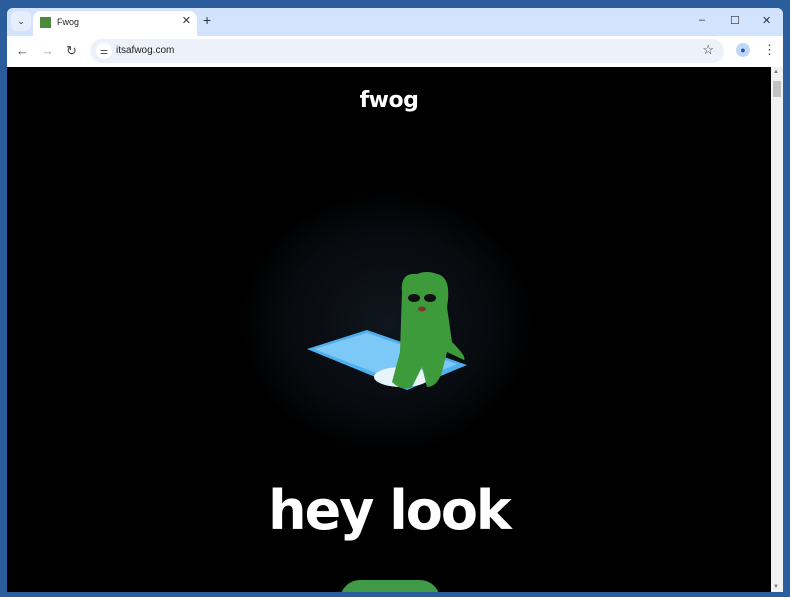 This screenshot has height=597, width=790. I want to click on tab-search-button: ⌄, so click(21, 21).